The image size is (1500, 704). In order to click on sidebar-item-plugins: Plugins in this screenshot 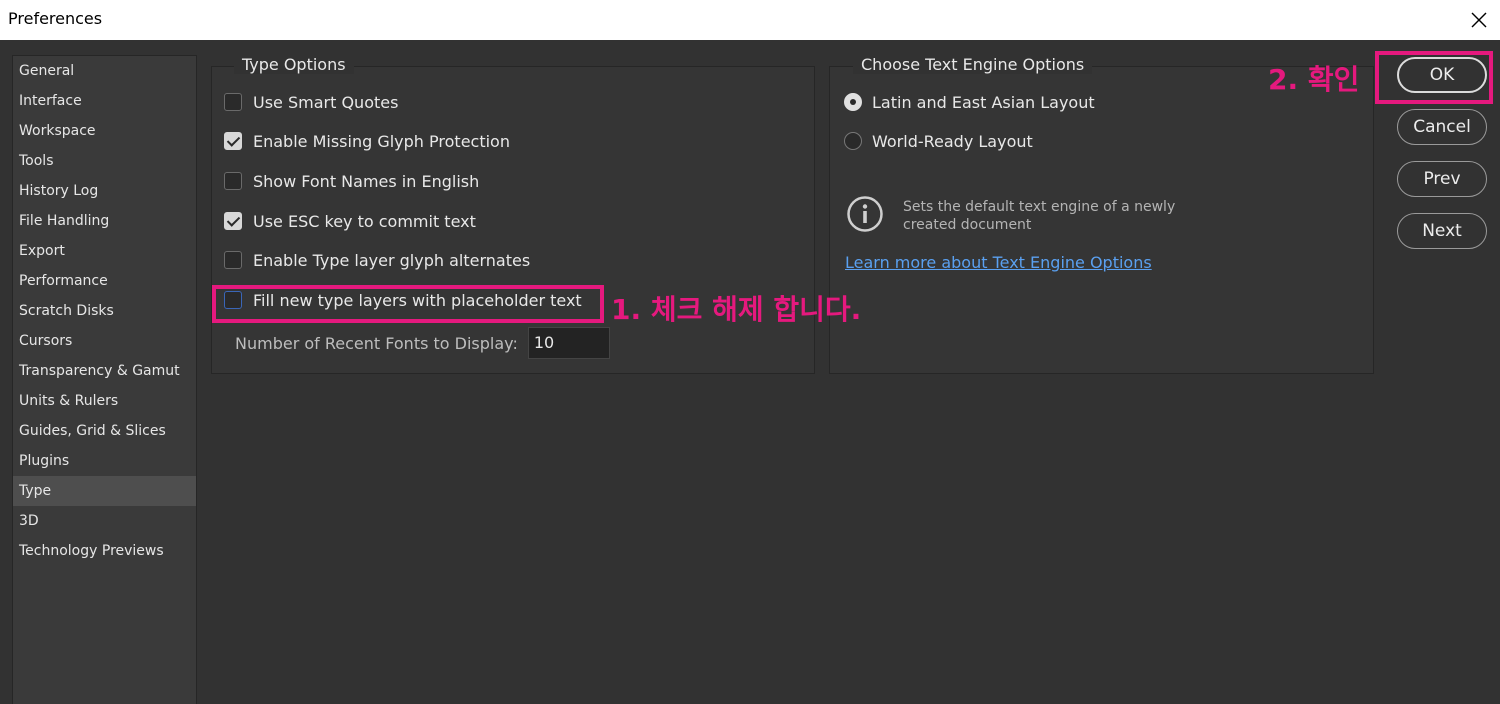, I will do `click(104, 461)`.